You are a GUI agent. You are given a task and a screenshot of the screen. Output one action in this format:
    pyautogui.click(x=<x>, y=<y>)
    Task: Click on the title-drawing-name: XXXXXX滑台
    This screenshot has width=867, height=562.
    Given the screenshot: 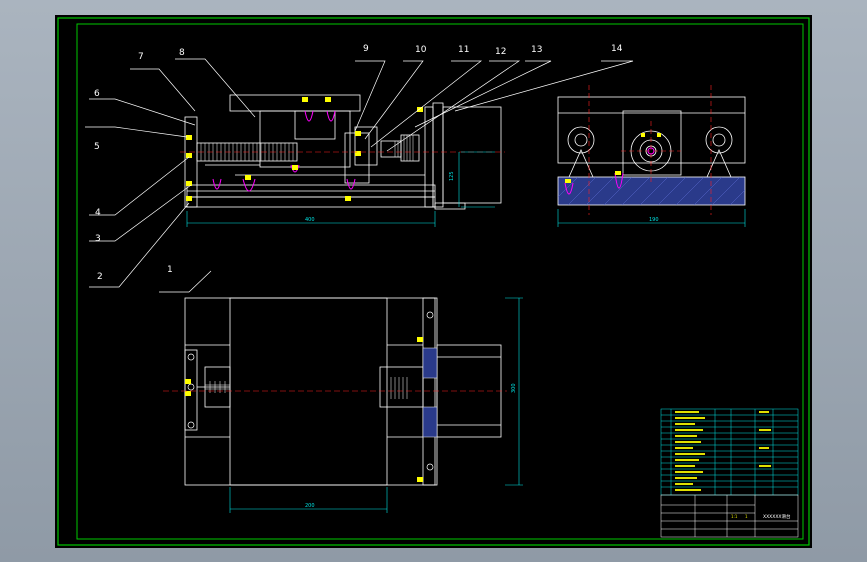 What is the action you would take?
    pyautogui.click(x=777, y=516)
    